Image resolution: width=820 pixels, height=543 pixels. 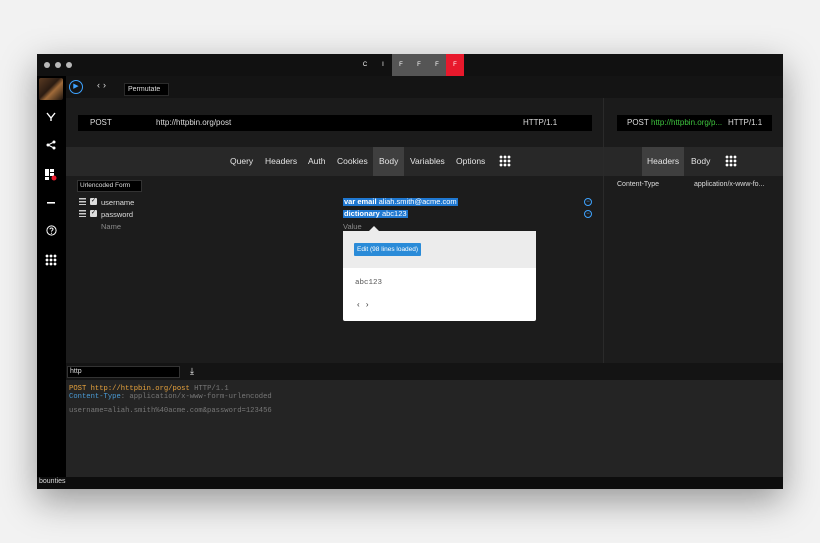 I want to click on segment-f3: F, so click(x=437, y=65).